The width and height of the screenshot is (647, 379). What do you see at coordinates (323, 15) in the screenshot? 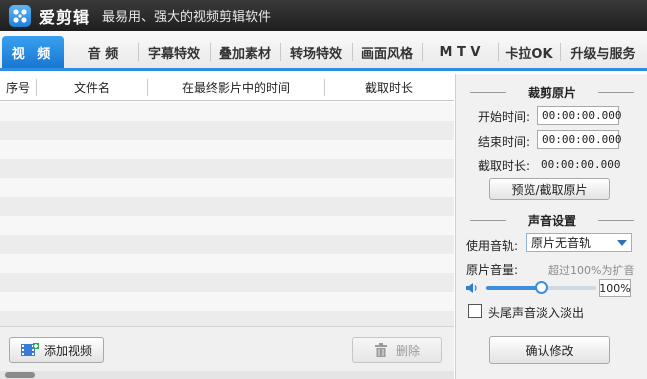
I see `title-bar: 爱剪辑 最易用、强大的视频剪辑软件` at bounding box center [323, 15].